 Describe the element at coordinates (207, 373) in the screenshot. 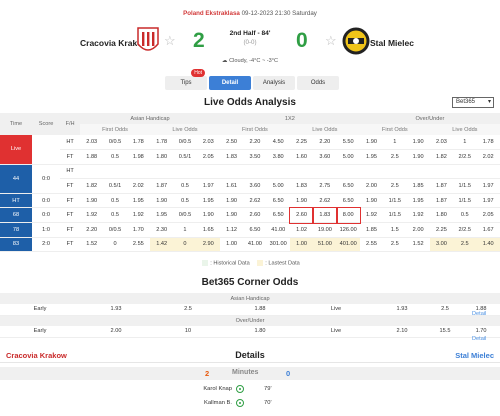

I see `details-home-score: 2` at that location.